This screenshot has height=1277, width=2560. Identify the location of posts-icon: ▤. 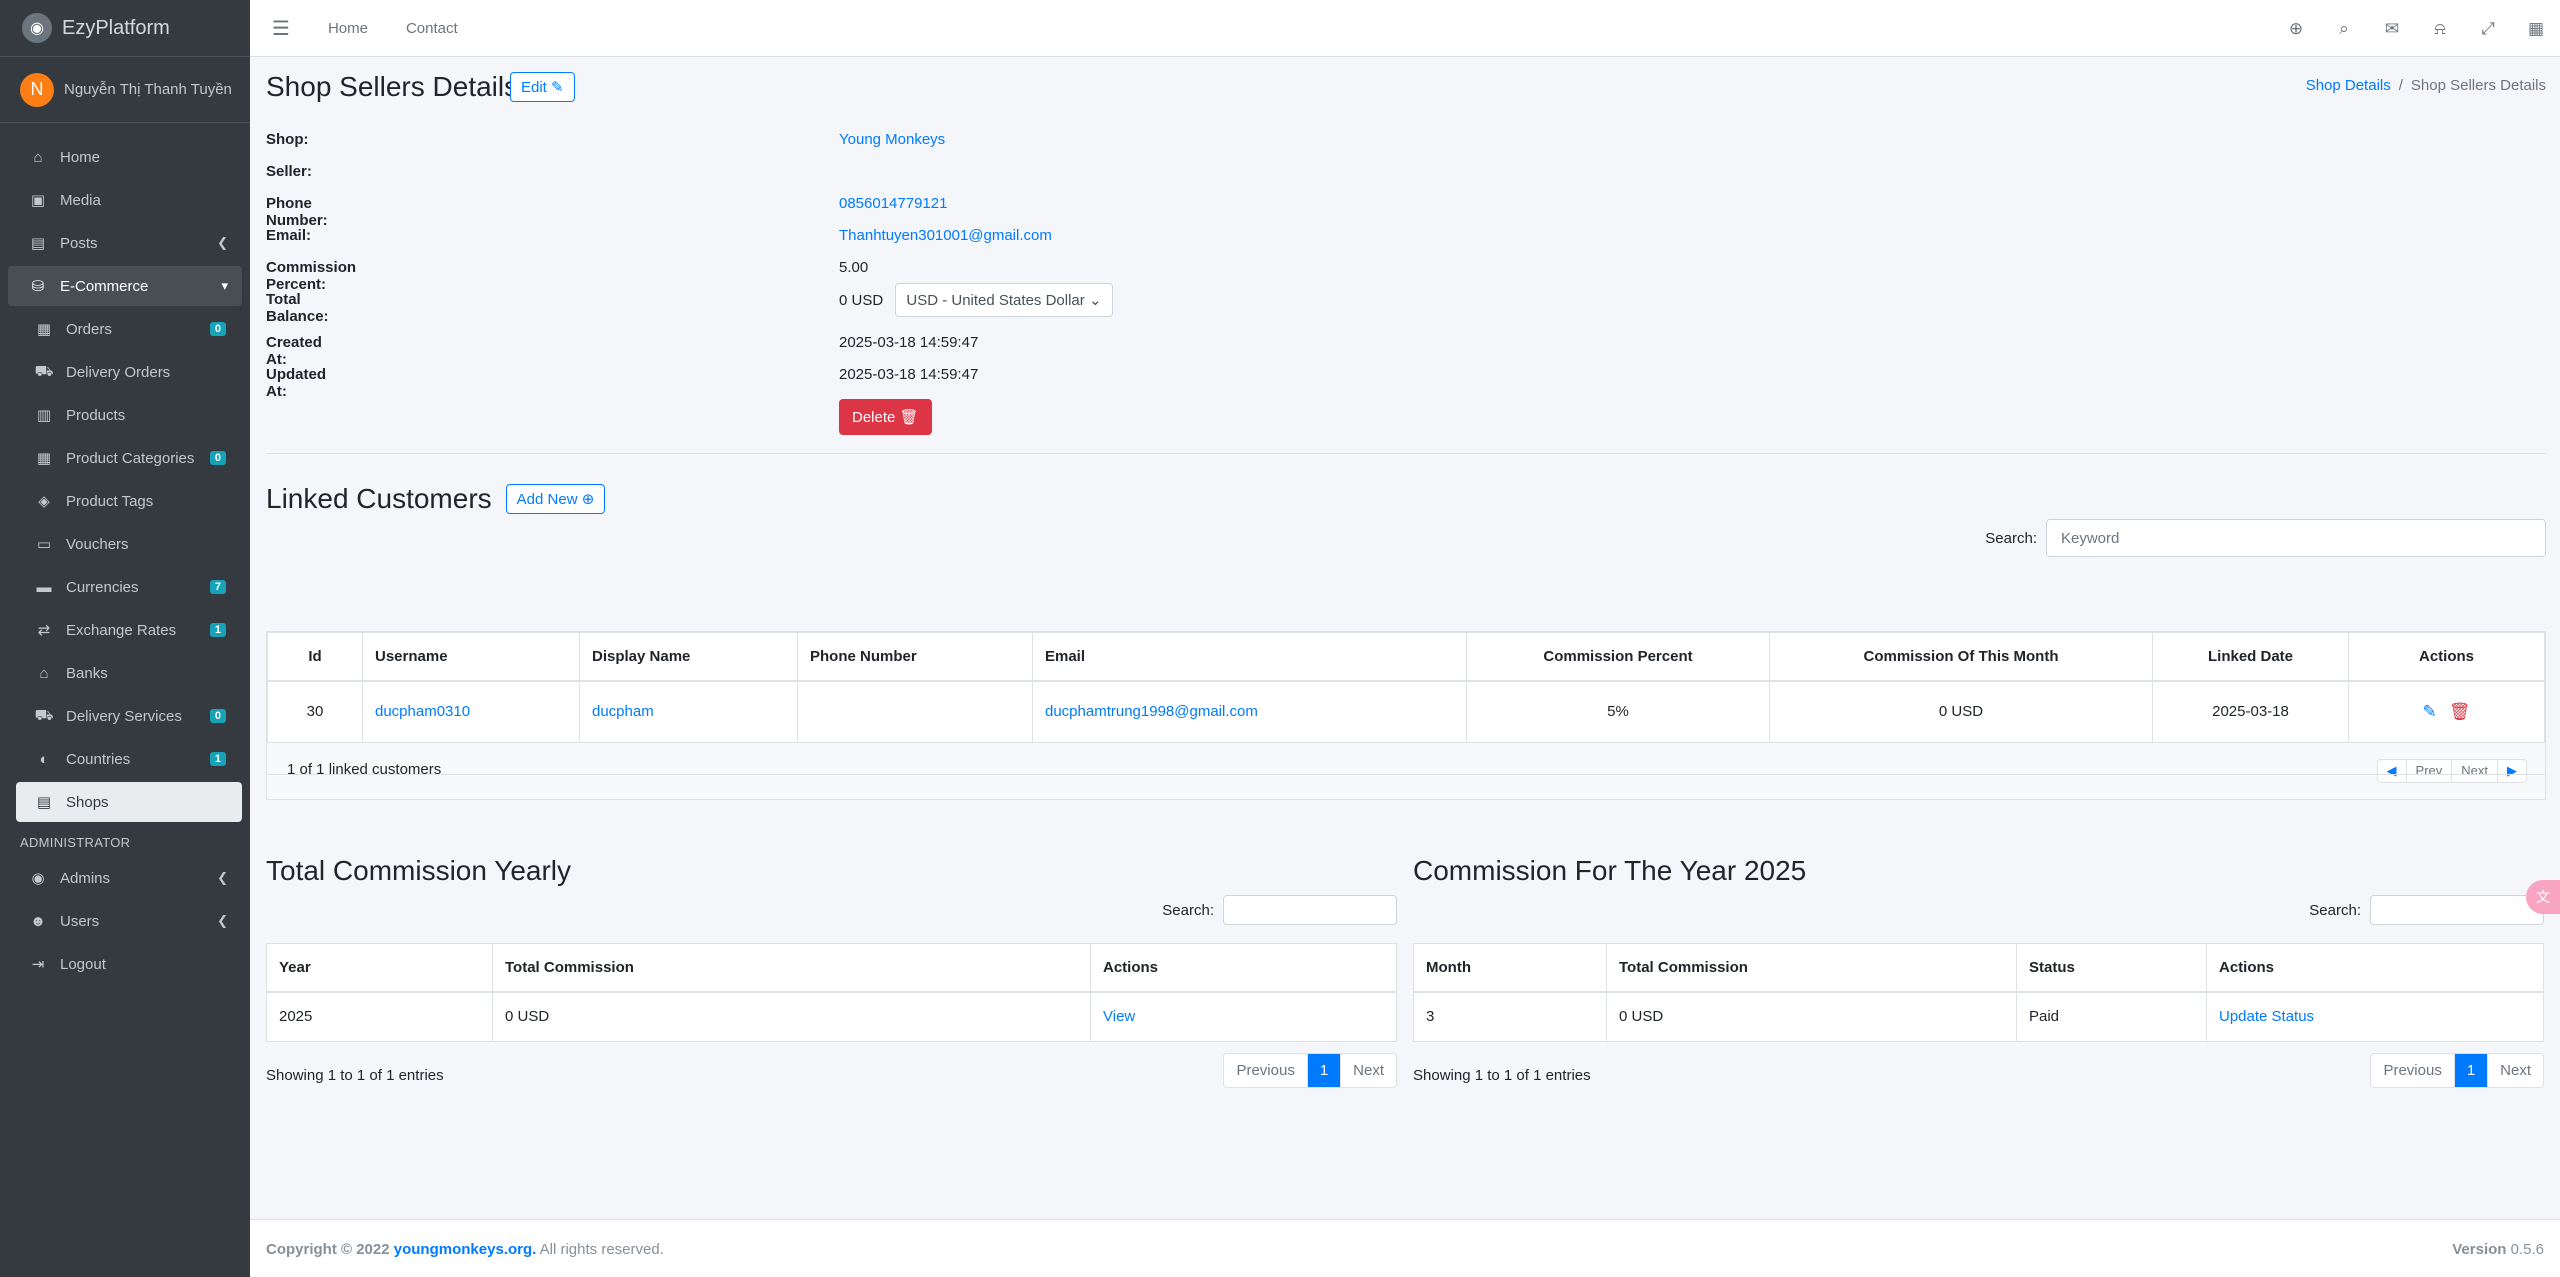
(38, 243).